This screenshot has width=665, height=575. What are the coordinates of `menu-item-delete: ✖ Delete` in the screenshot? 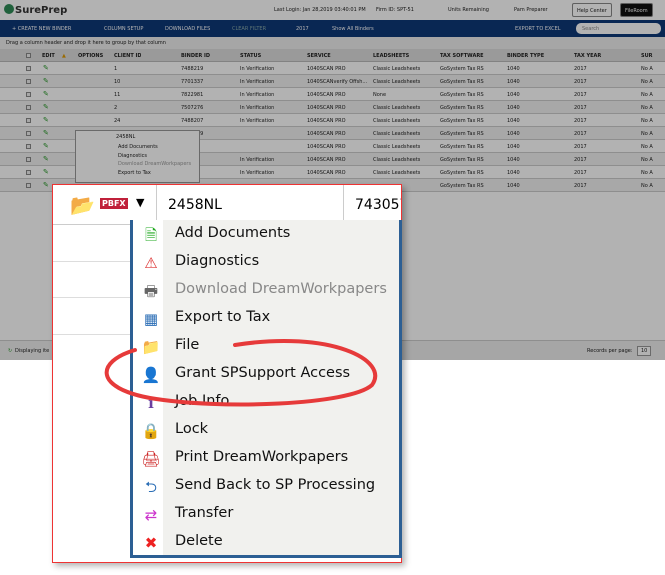 It's located at (266, 543).